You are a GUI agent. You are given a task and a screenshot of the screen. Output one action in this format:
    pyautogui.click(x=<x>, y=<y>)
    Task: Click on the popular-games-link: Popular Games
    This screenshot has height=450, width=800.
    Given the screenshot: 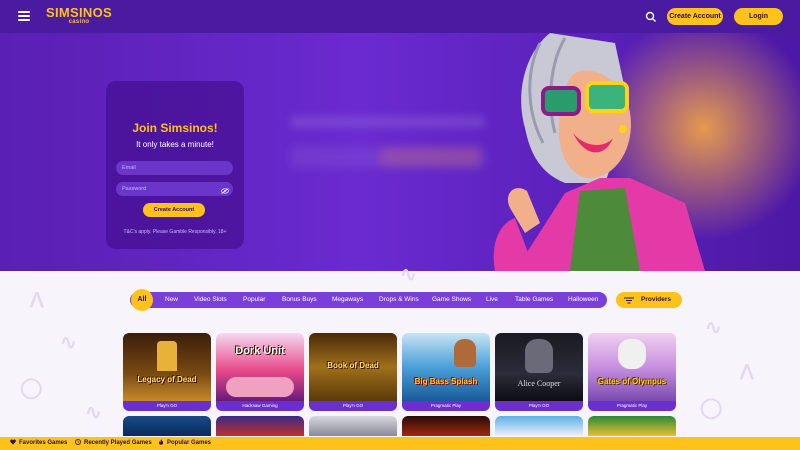 What is the action you would take?
    pyautogui.click(x=184, y=443)
    